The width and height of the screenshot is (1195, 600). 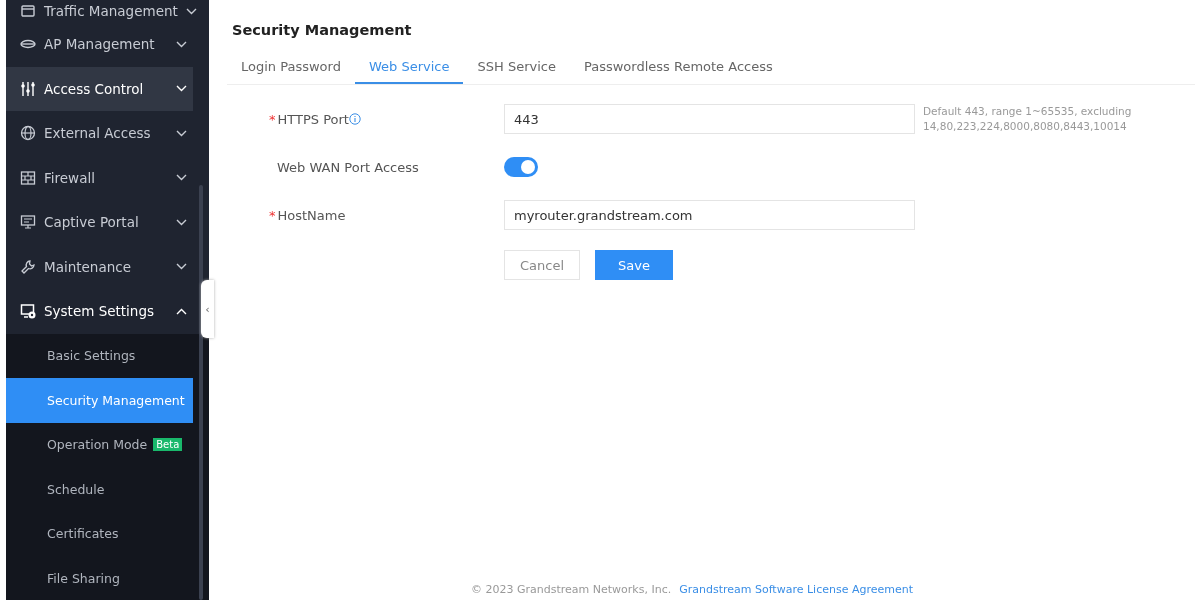 What do you see at coordinates (99, 489) in the screenshot?
I see `submenu-item: Schedule` at bounding box center [99, 489].